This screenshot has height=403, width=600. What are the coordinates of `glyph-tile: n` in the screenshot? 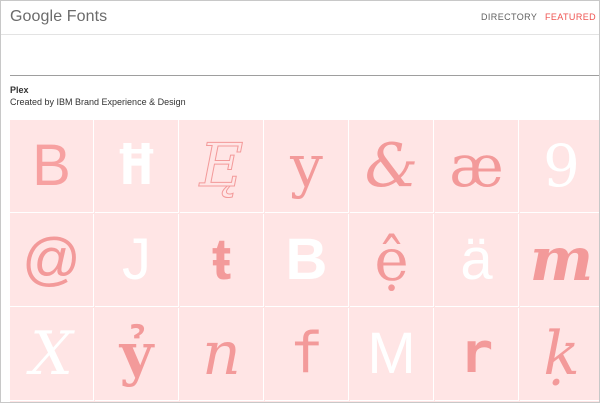 It's located at (222, 354).